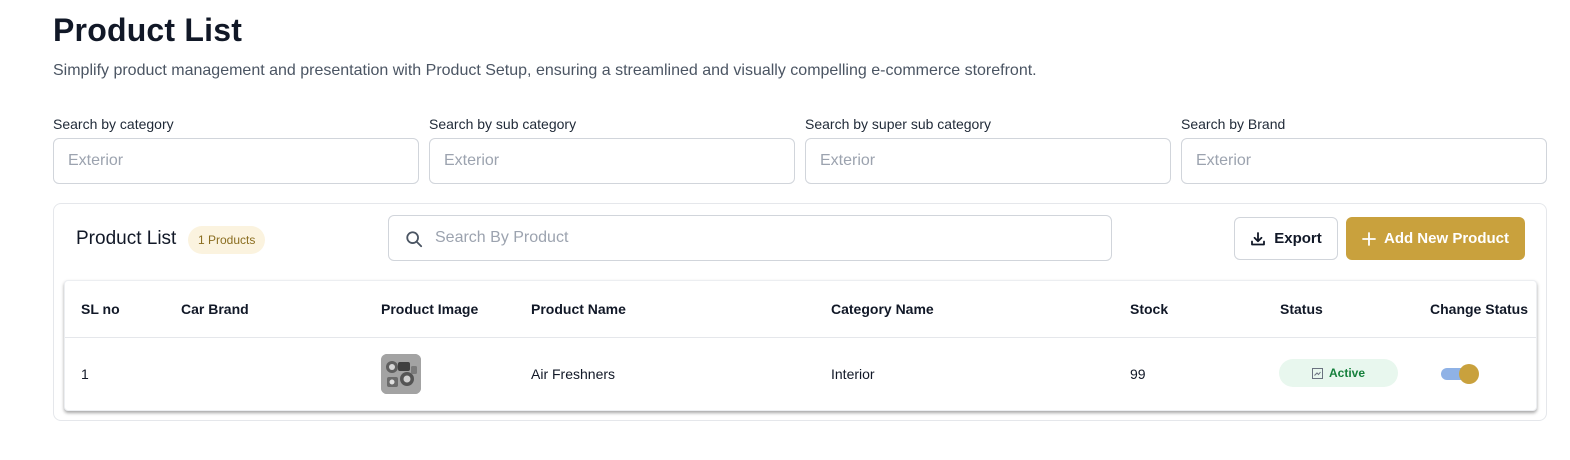 Image resolution: width=1570 pixels, height=460 pixels. What do you see at coordinates (227, 240) in the screenshot?
I see `product-count-badge: 1 Products` at bounding box center [227, 240].